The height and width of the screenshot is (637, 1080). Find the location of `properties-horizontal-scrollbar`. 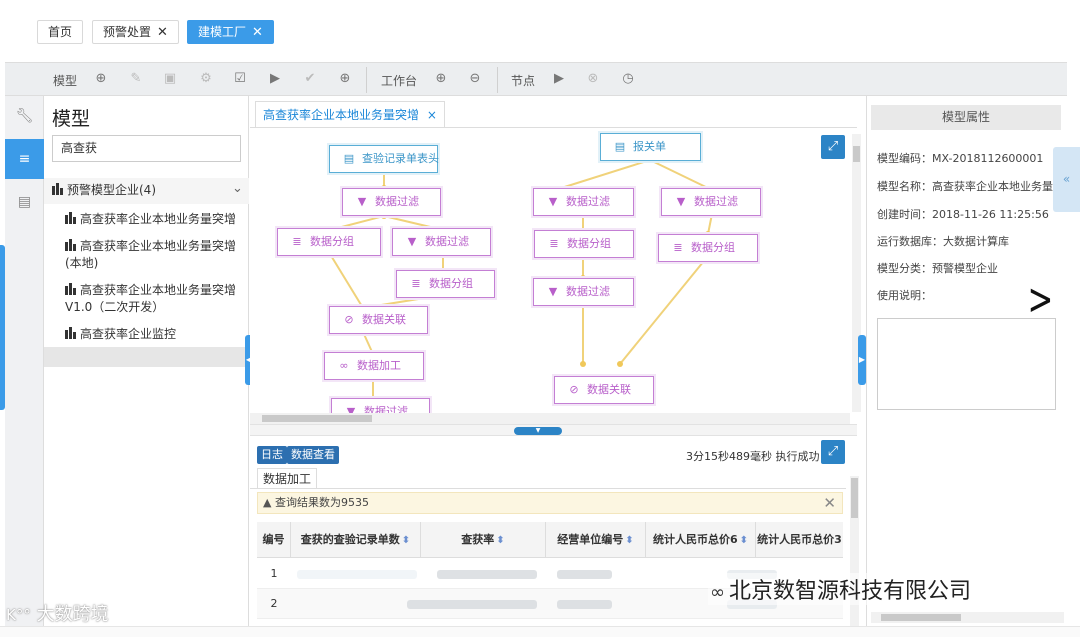

properties-horizontal-scrollbar is located at coordinates (967, 617).